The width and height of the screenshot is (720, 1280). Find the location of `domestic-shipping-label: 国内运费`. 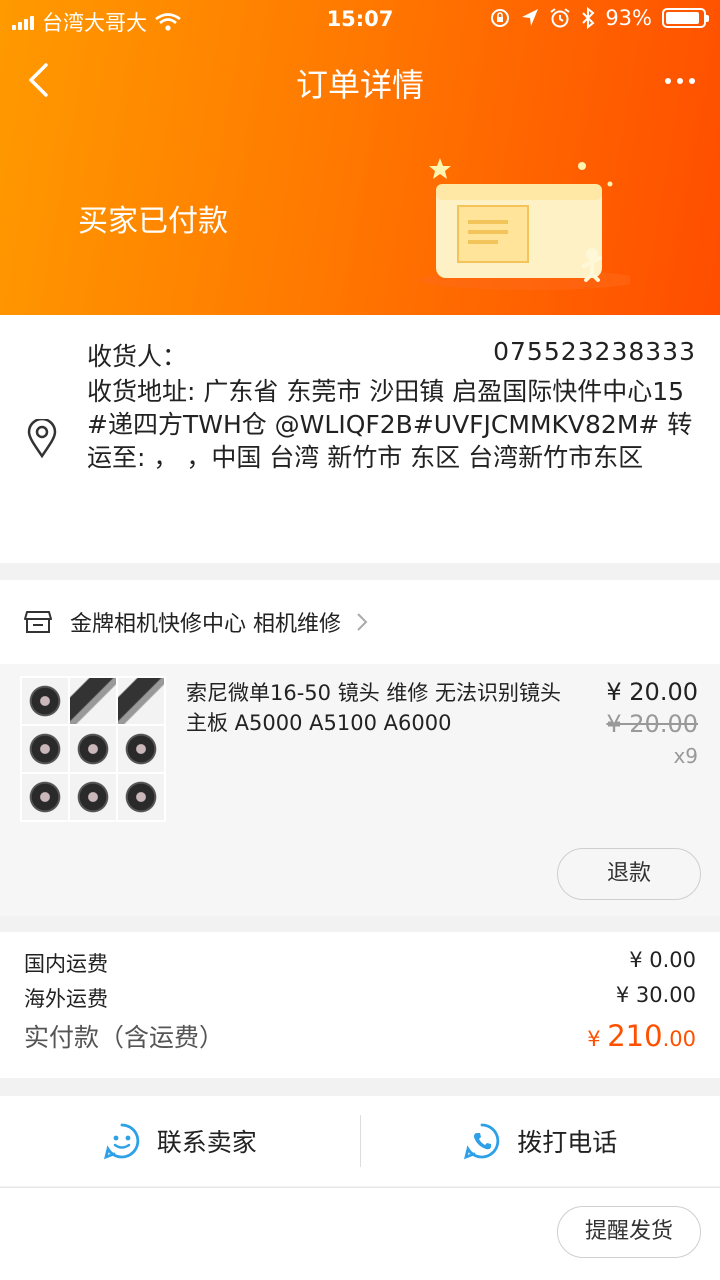

domestic-shipping-label: 国内运费 is located at coordinates (66, 964).